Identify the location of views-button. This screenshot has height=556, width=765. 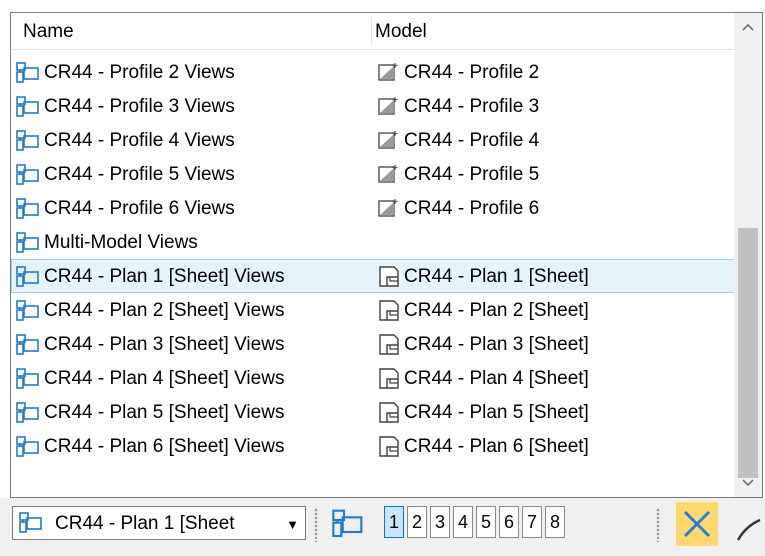
(348, 524).